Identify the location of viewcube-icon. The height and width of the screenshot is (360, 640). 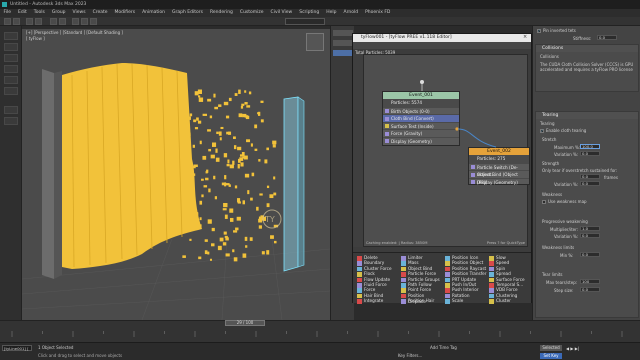
(315, 42).